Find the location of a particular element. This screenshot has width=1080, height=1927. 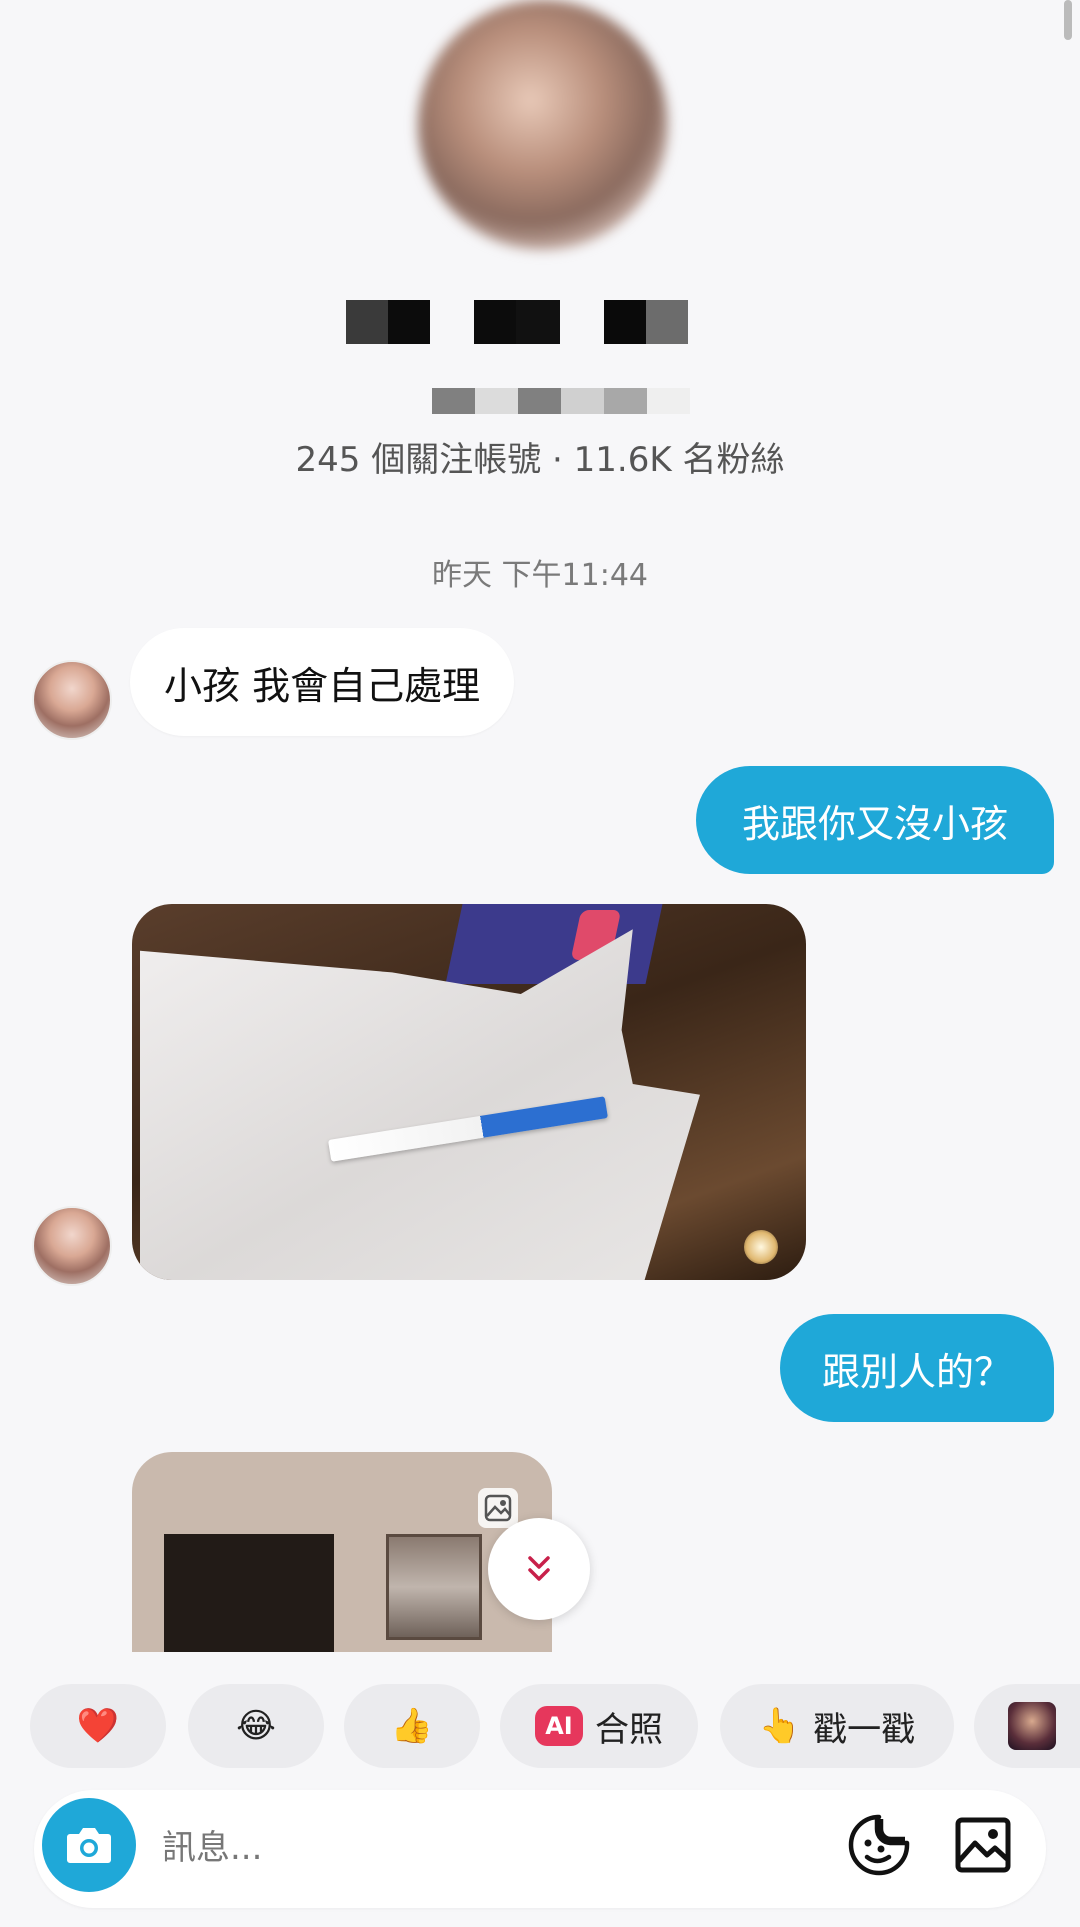

quick-reply-label: 戳一戳 is located at coordinates (864, 1729).